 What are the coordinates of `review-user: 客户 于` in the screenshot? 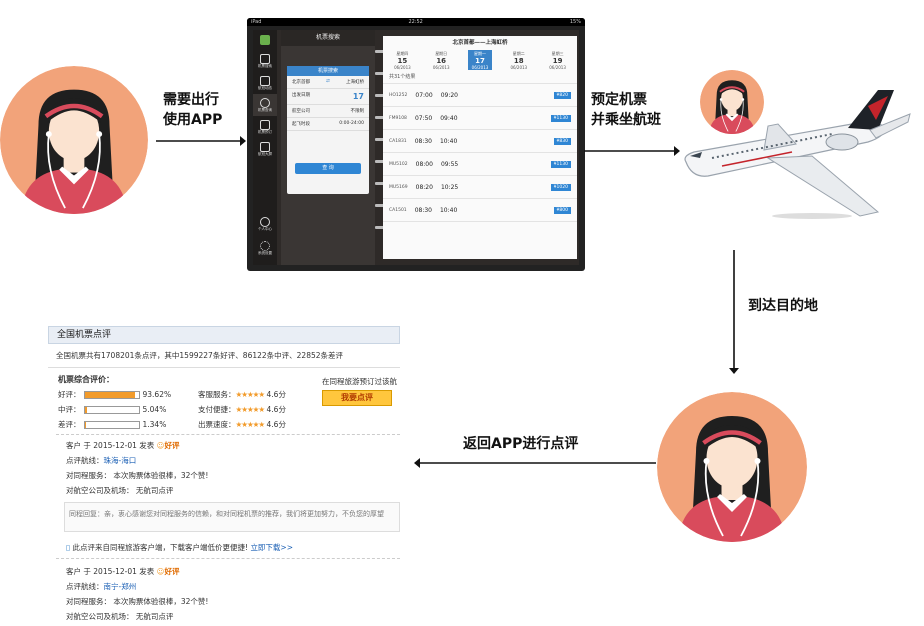 It's located at (78, 445).